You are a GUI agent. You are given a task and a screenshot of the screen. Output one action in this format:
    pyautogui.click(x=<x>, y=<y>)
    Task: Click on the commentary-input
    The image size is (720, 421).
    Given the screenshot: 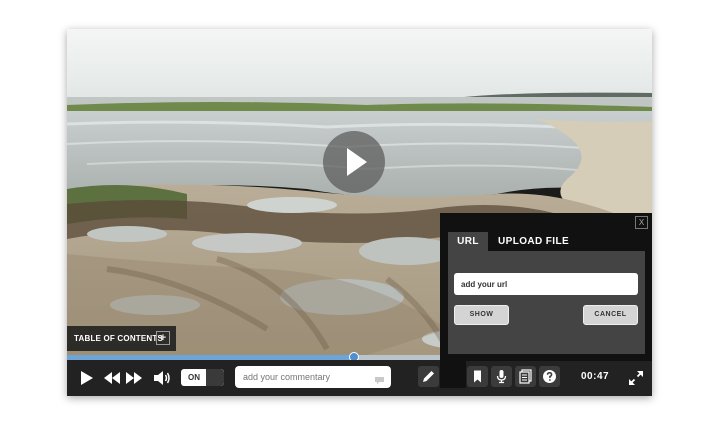 What is the action you would take?
    pyautogui.click(x=313, y=377)
    